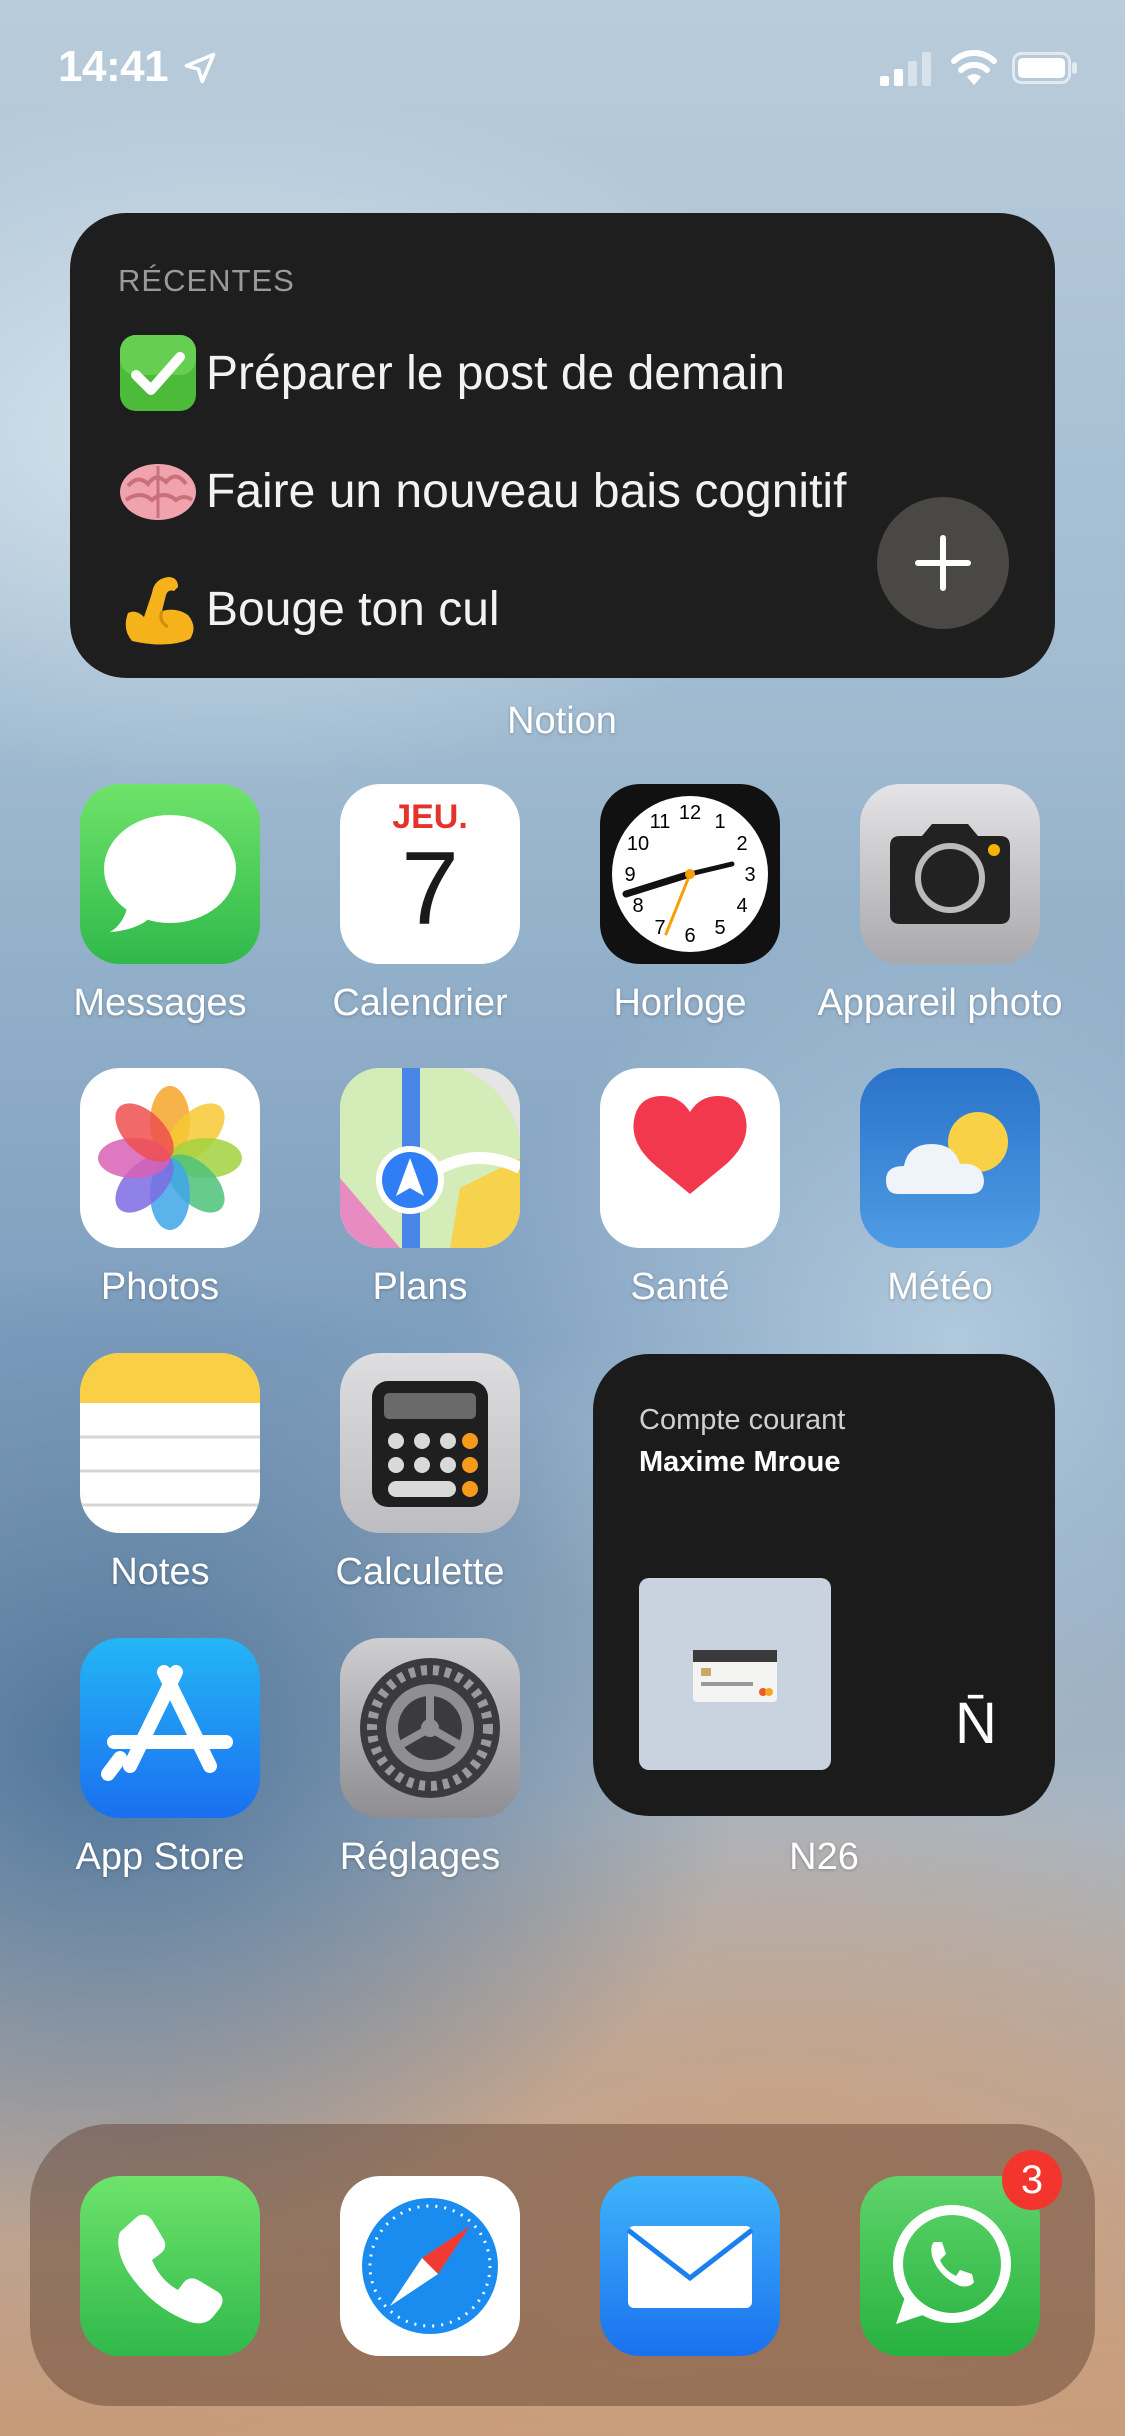 Image resolution: width=1125 pixels, height=2436 pixels. Describe the element at coordinates (420, 1003) in the screenshot. I see `app-label: Calendrier` at that location.